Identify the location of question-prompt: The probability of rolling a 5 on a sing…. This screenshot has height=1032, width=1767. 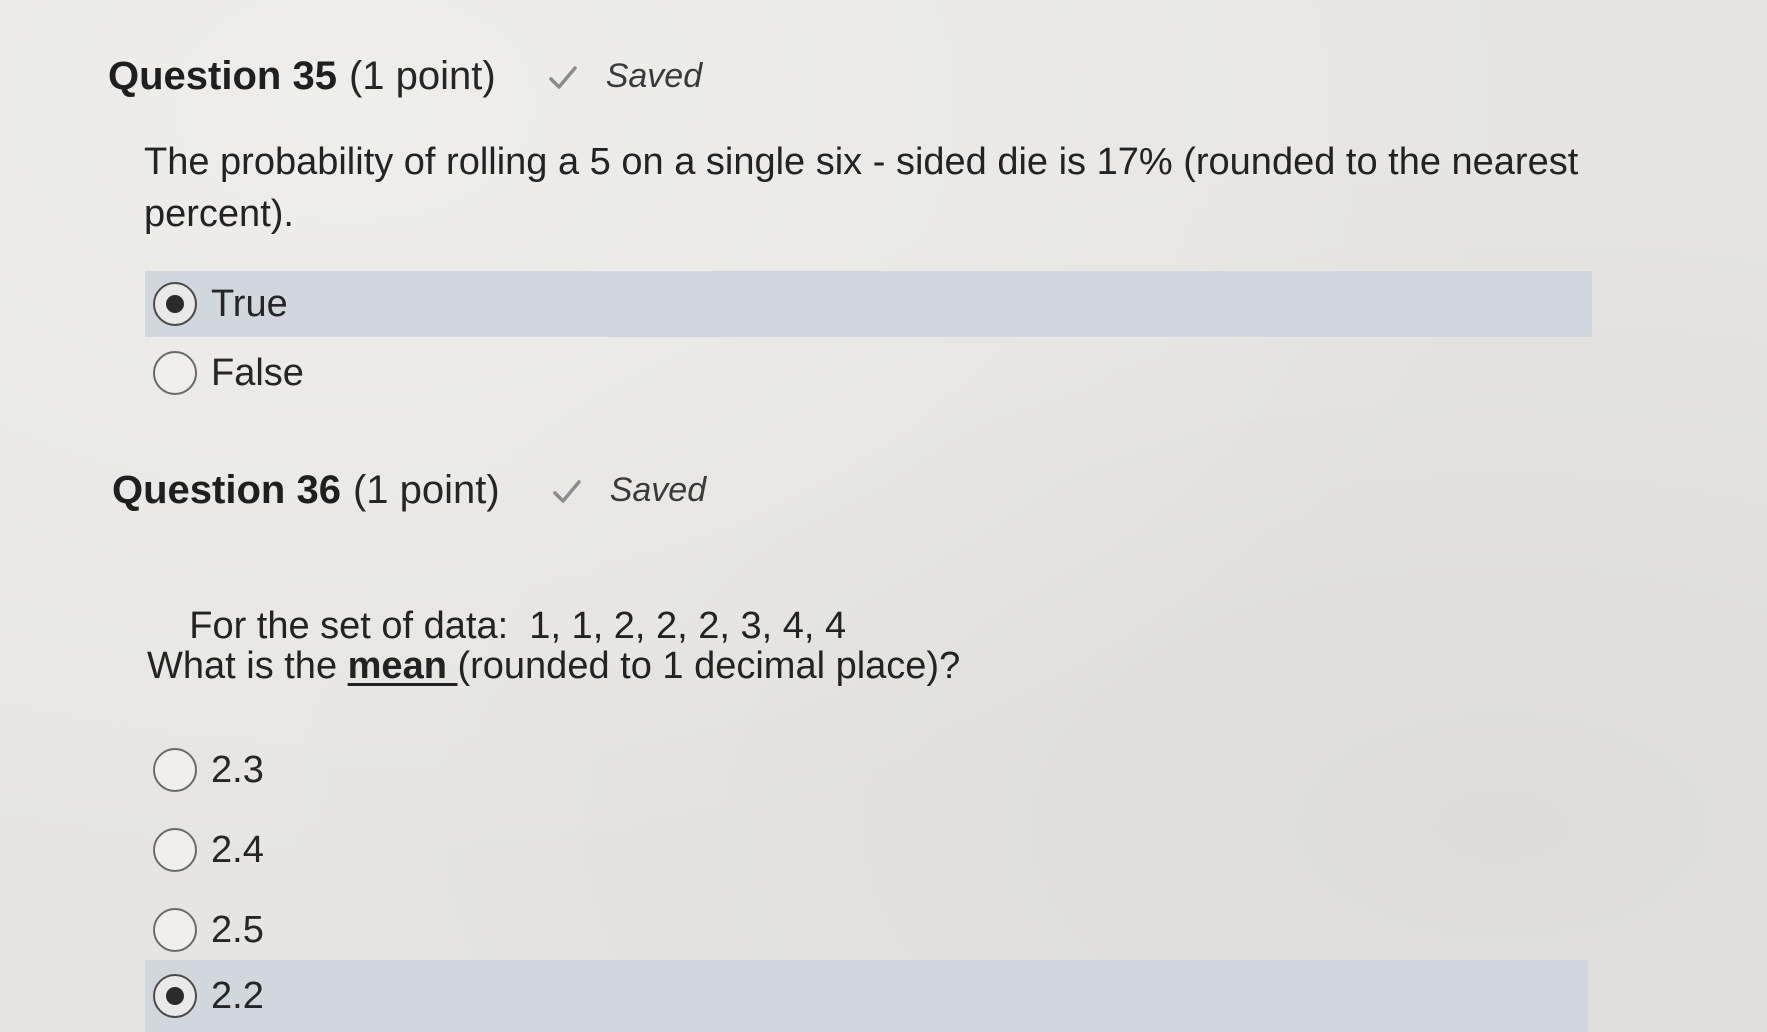
(894, 188).